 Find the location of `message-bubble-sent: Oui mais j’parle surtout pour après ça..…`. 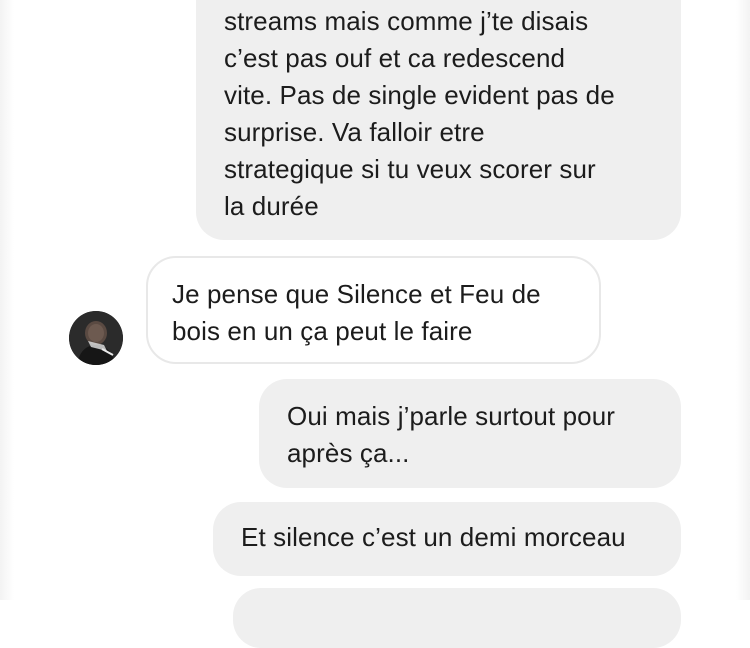

message-bubble-sent: Oui mais j’parle surtout pour après ça..… is located at coordinates (470, 433).